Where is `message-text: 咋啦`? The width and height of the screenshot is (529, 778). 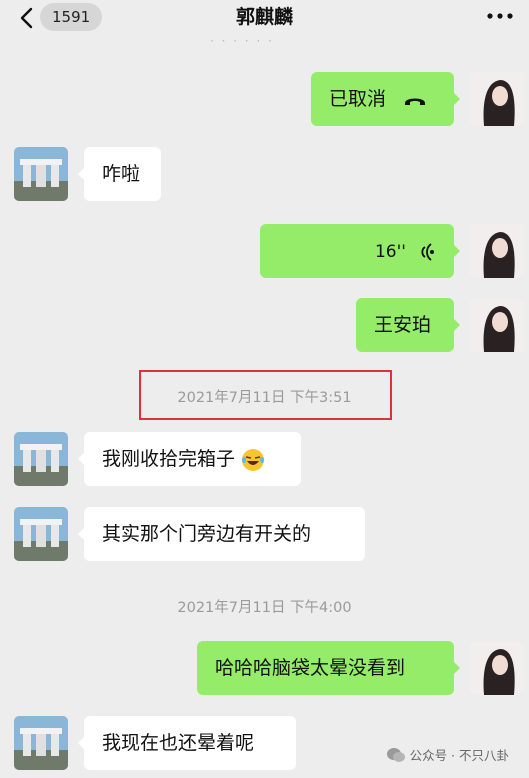
message-text: 咋啦 is located at coordinates (121, 174).